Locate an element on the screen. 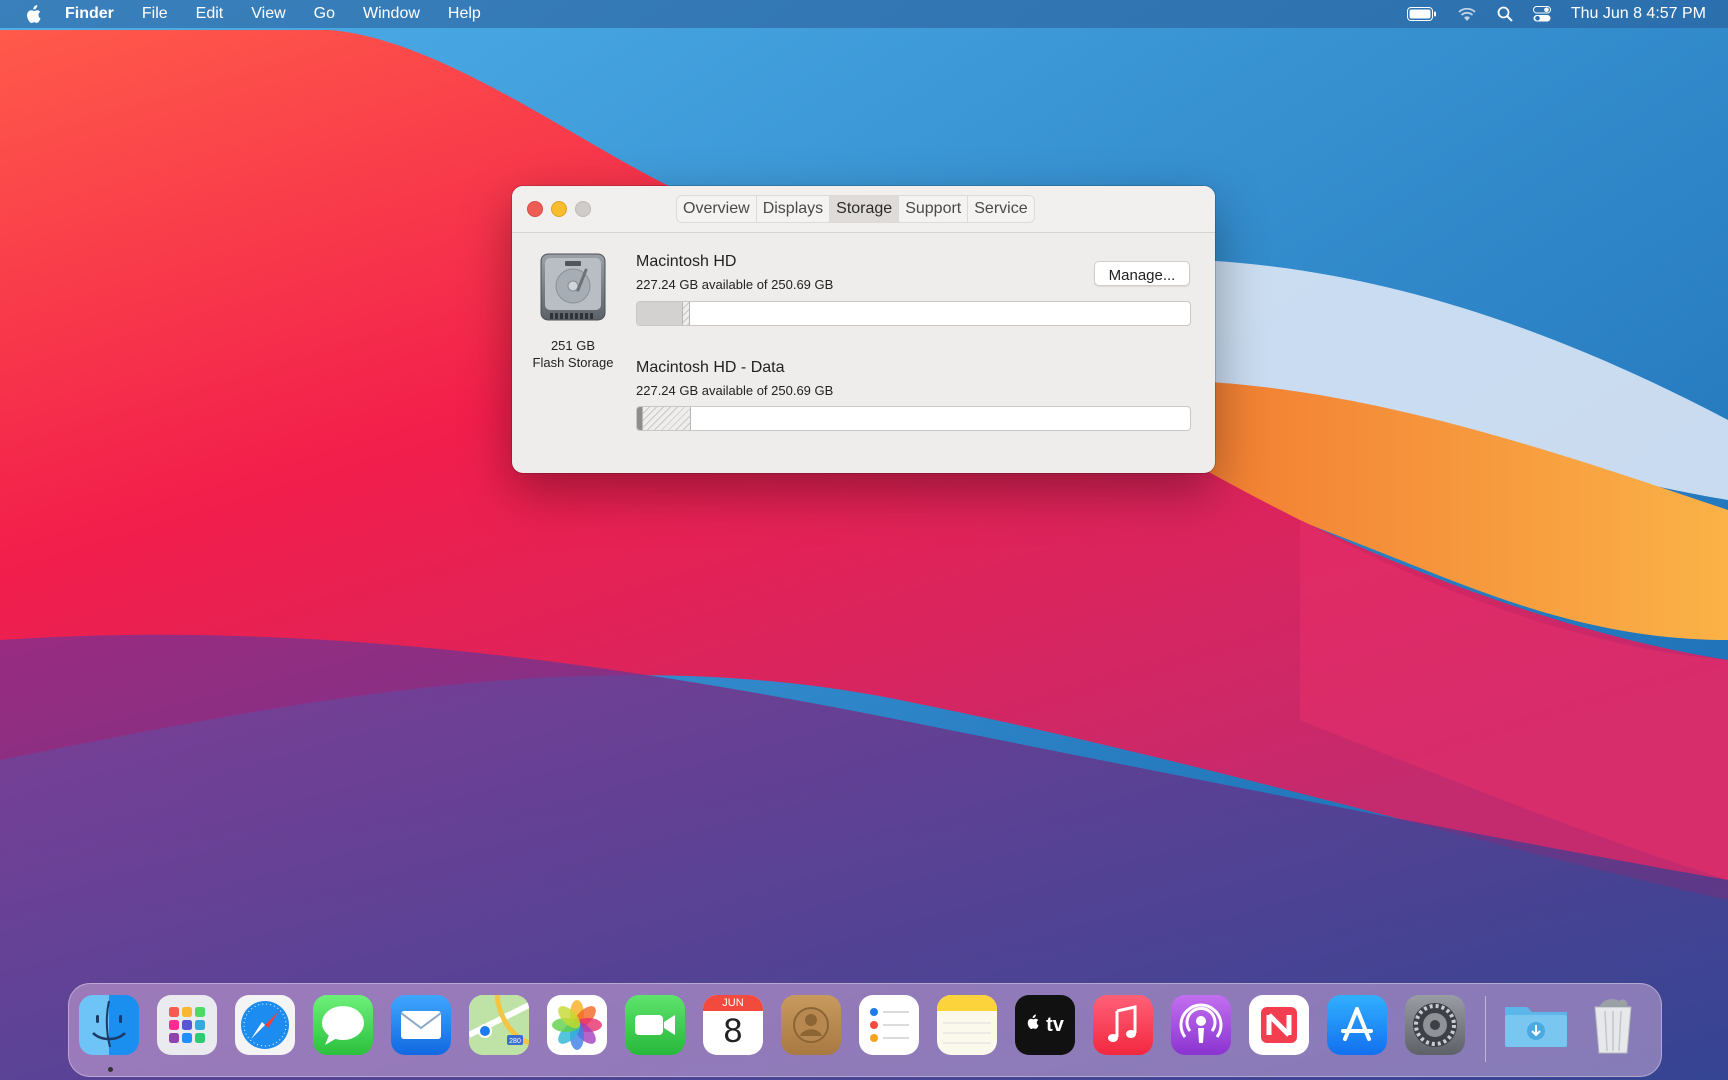 This screenshot has height=1080, width=1728. menu-file: File is located at coordinates (155, 14).